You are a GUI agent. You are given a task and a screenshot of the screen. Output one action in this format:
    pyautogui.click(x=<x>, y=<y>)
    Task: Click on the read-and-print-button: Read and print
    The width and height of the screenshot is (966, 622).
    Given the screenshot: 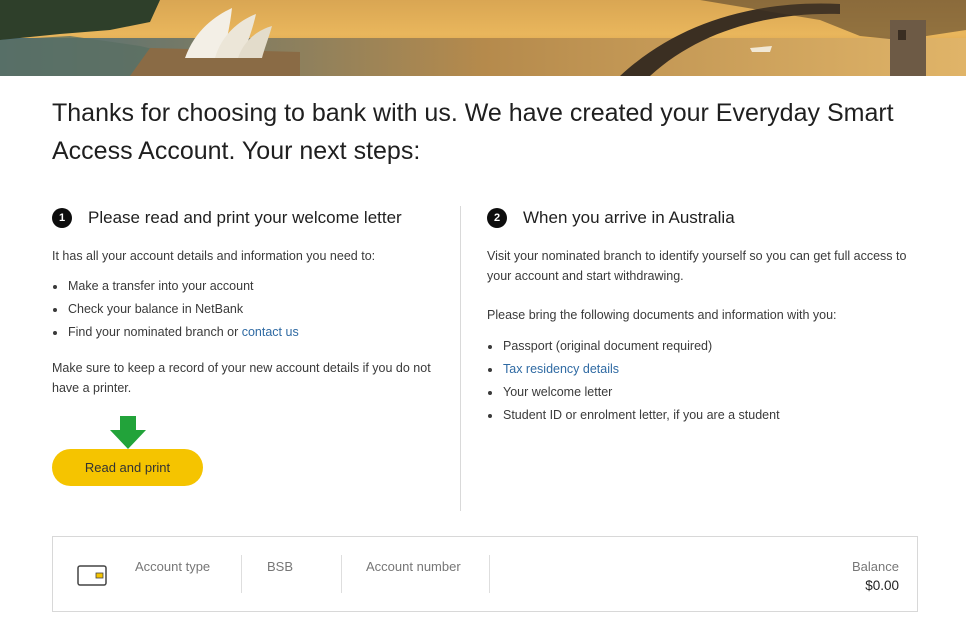 What is the action you would take?
    pyautogui.click(x=127, y=467)
    